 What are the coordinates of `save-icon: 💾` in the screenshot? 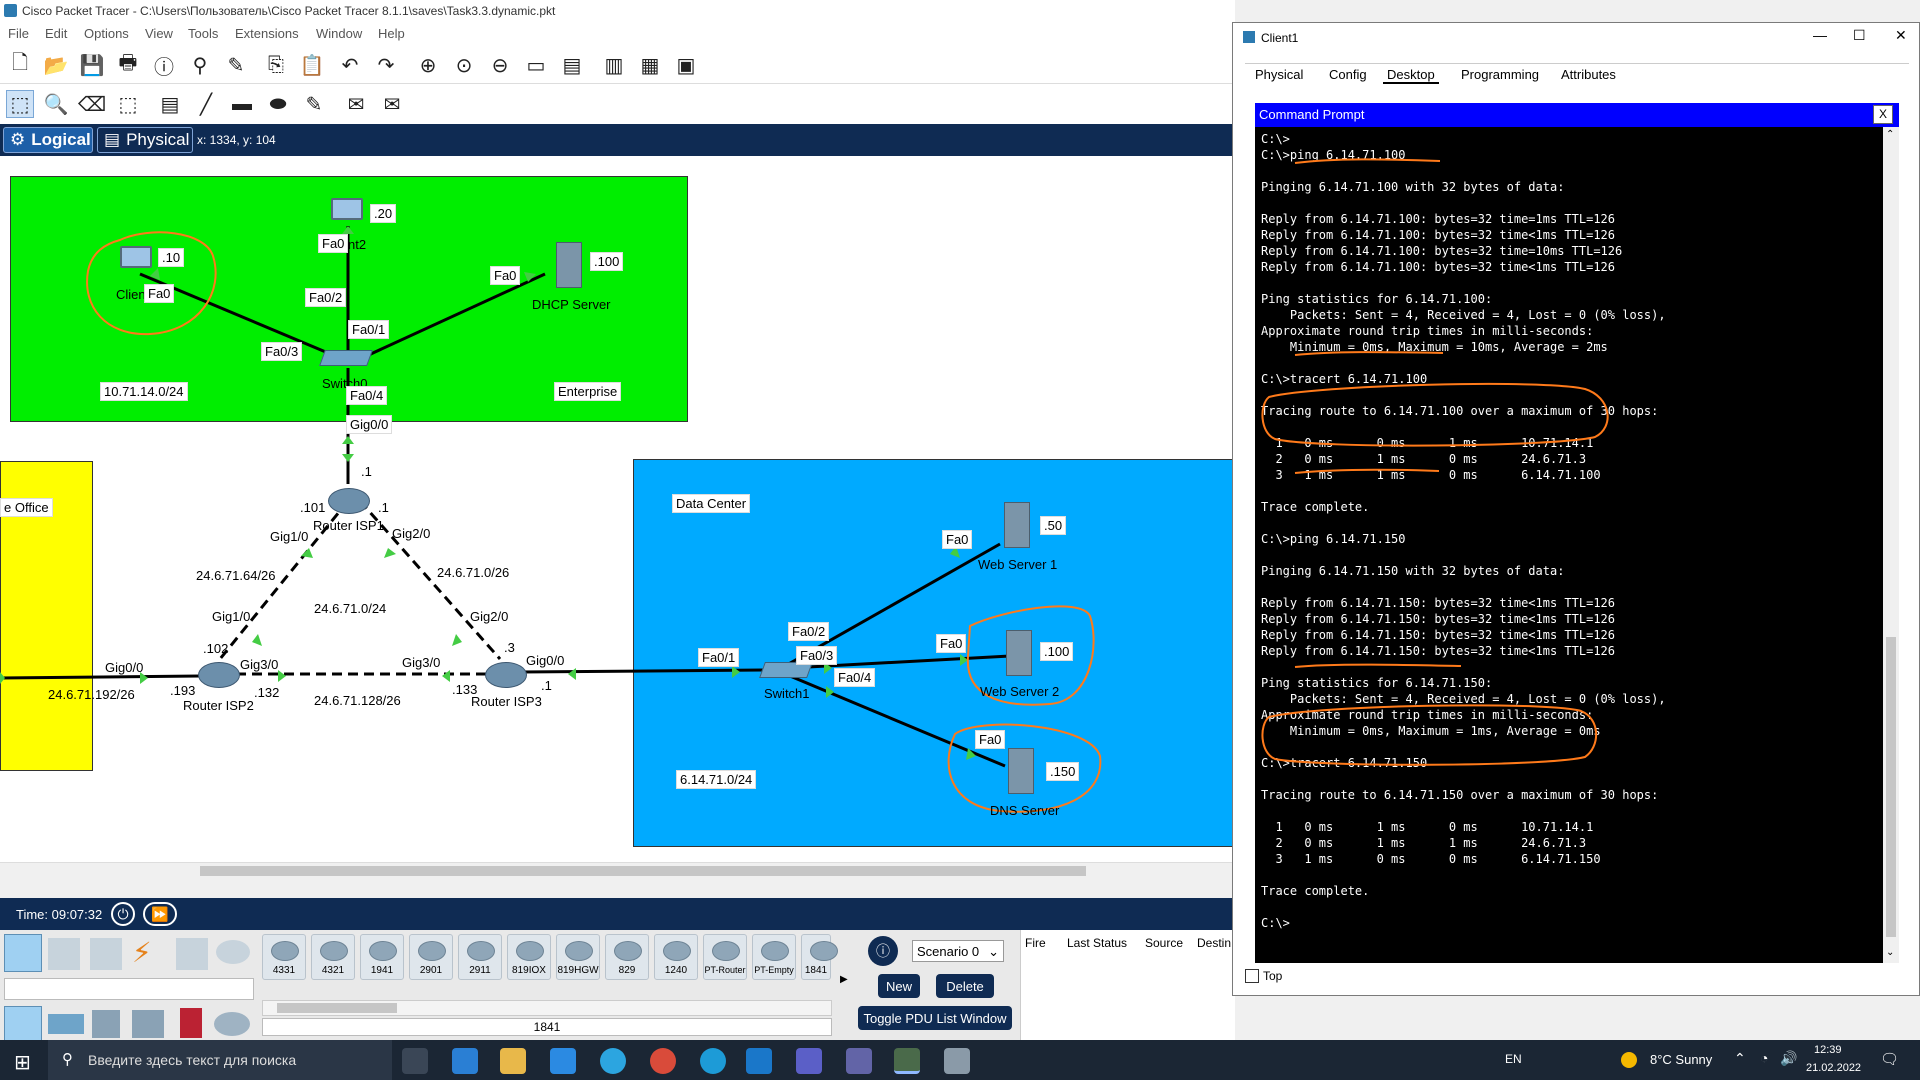 It's located at (92, 65).